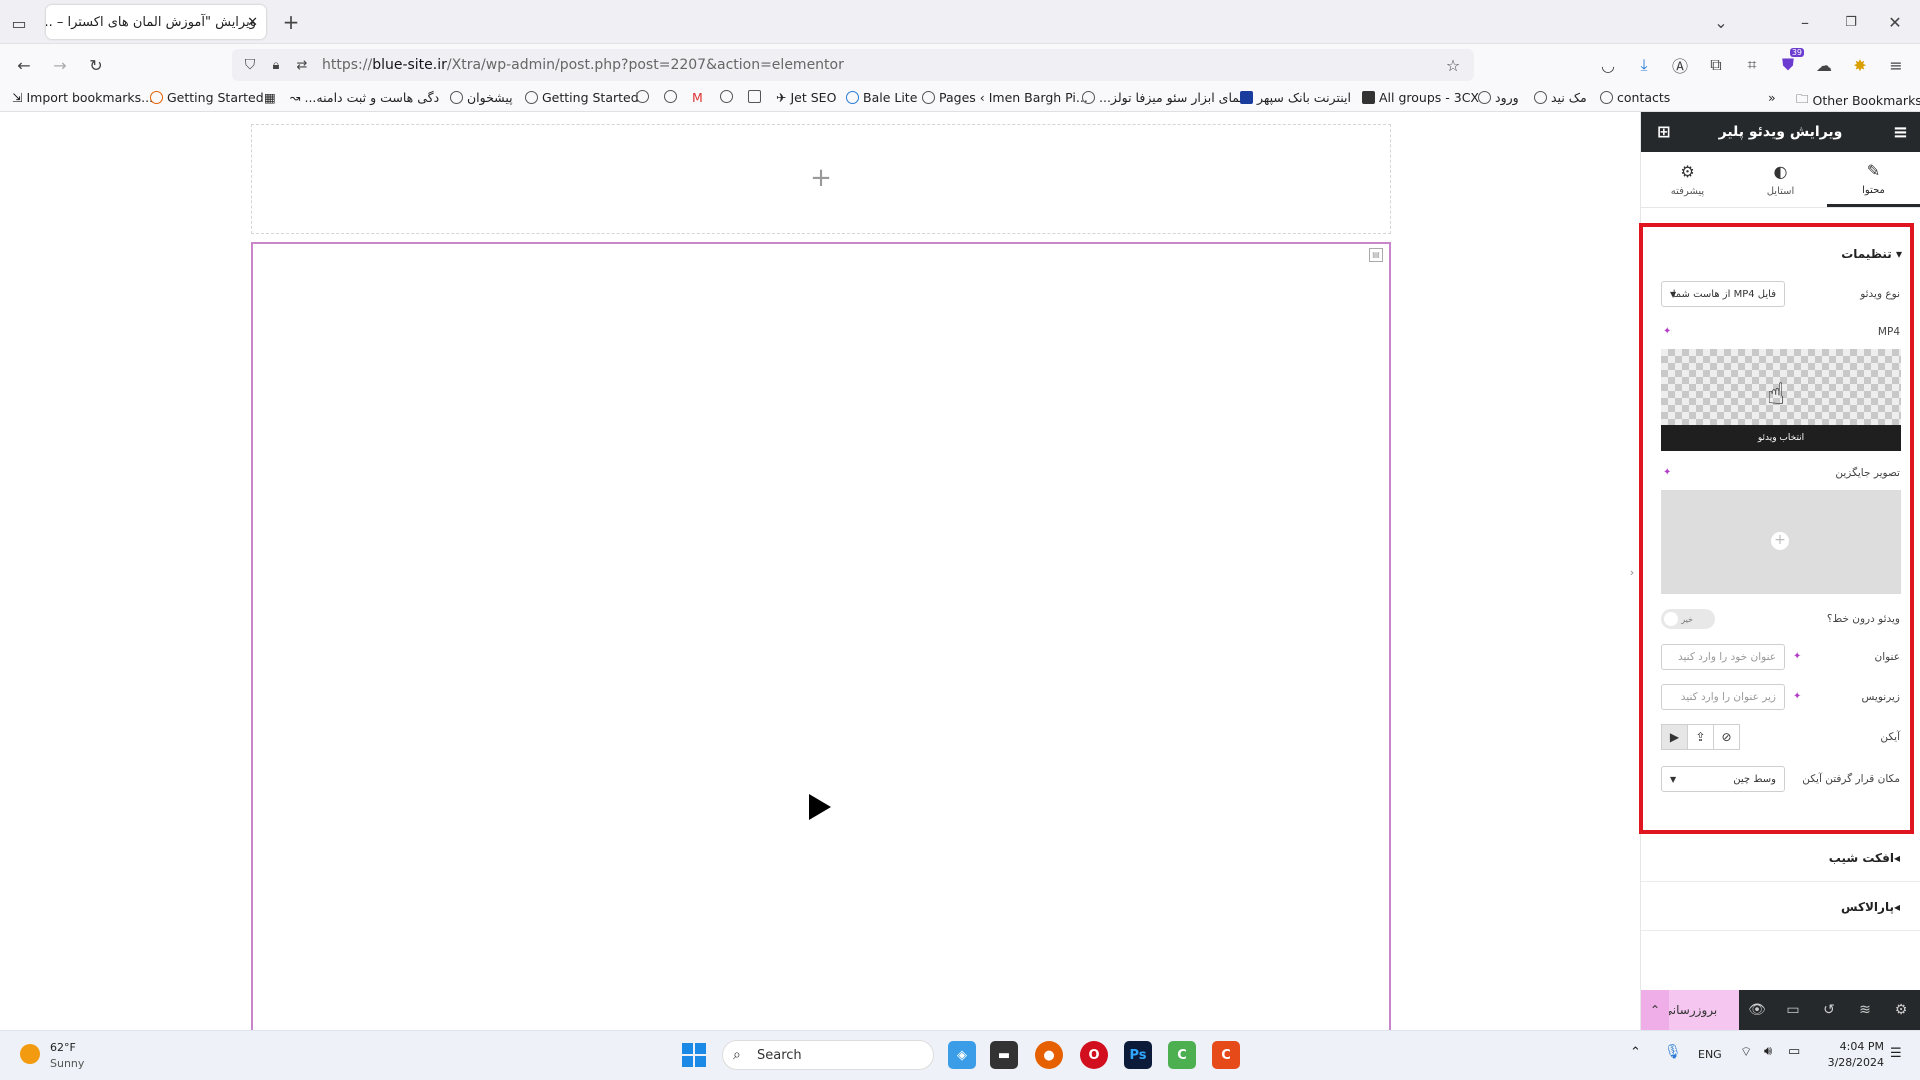 This screenshot has height=1080, width=1920. What do you see at coordinates (1700, 737) in the screenshot?
I see `upload-icon: ⇪` at bounding box center [1700, 737].